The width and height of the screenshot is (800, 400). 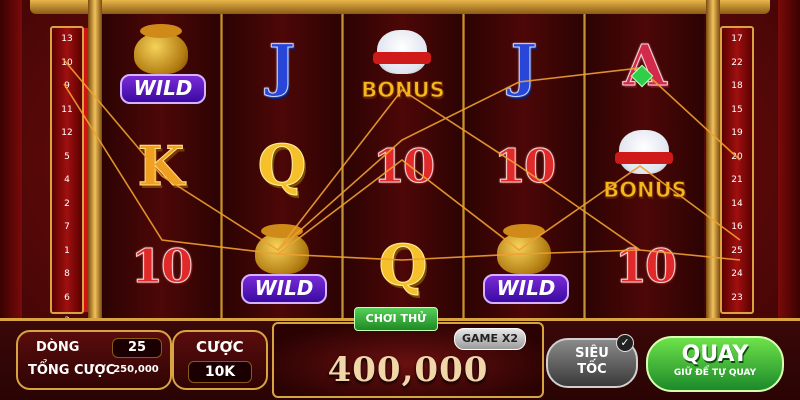 What do you see at coordinates (737, 109) in the screenshot?
I see `right-payline-number: 15` at bounding box center [737, 109].